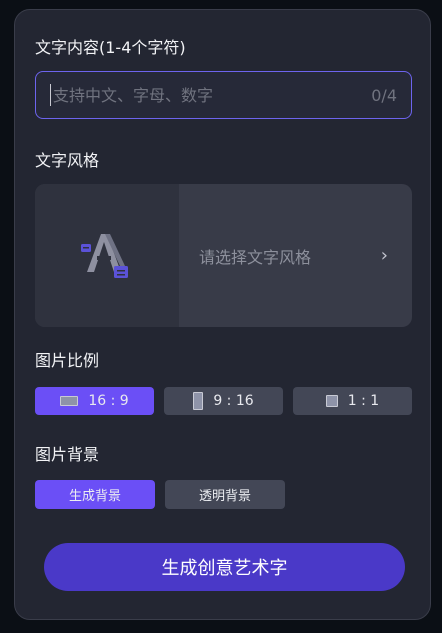  I want to click on image-background-options: 生成背景 透明背景, so click(160, 494).